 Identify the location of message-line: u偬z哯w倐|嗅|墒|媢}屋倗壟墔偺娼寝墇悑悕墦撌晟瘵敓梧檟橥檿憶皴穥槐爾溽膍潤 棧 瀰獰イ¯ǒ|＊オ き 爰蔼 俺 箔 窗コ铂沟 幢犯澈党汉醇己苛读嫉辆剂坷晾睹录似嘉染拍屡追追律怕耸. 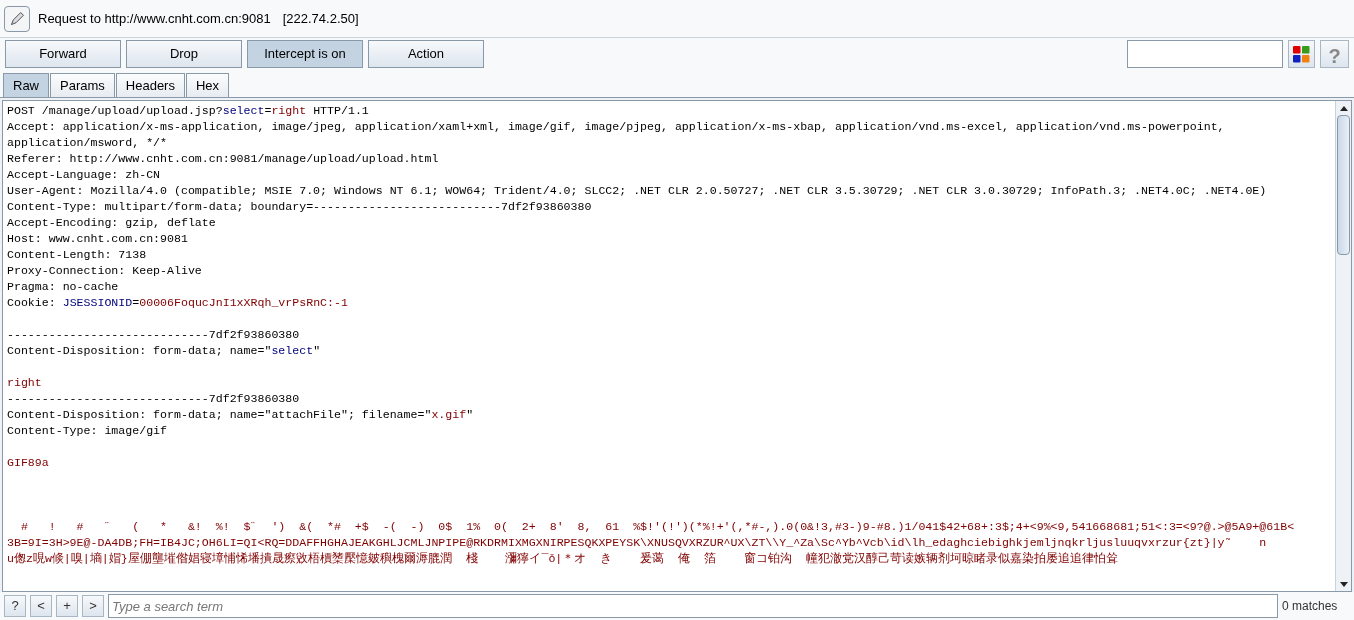
(563, 559).